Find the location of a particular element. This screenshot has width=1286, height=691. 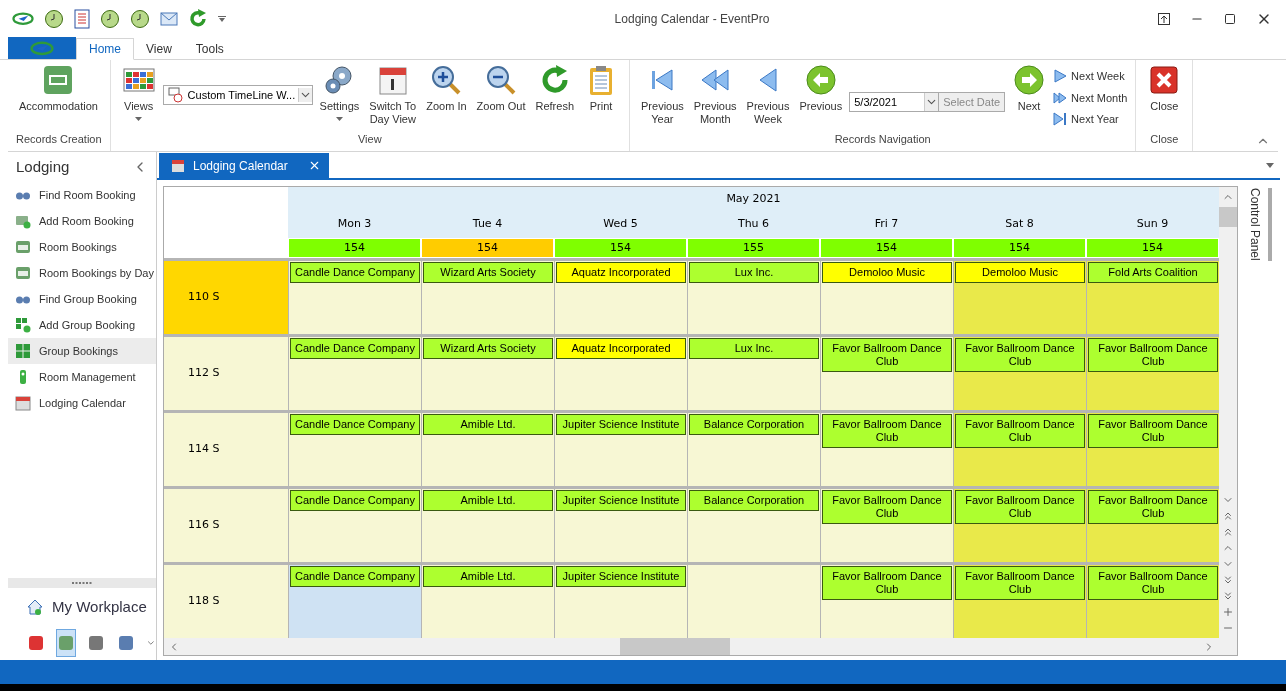

sidebar-item: Add Group Booking is located at coordinates (82, 325).